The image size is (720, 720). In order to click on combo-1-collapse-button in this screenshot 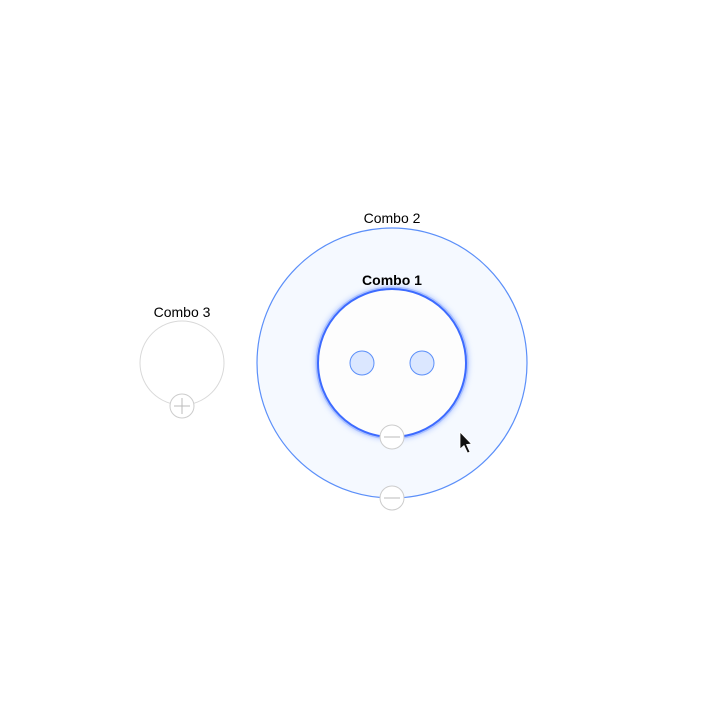, I will do `click(392, 437)`.